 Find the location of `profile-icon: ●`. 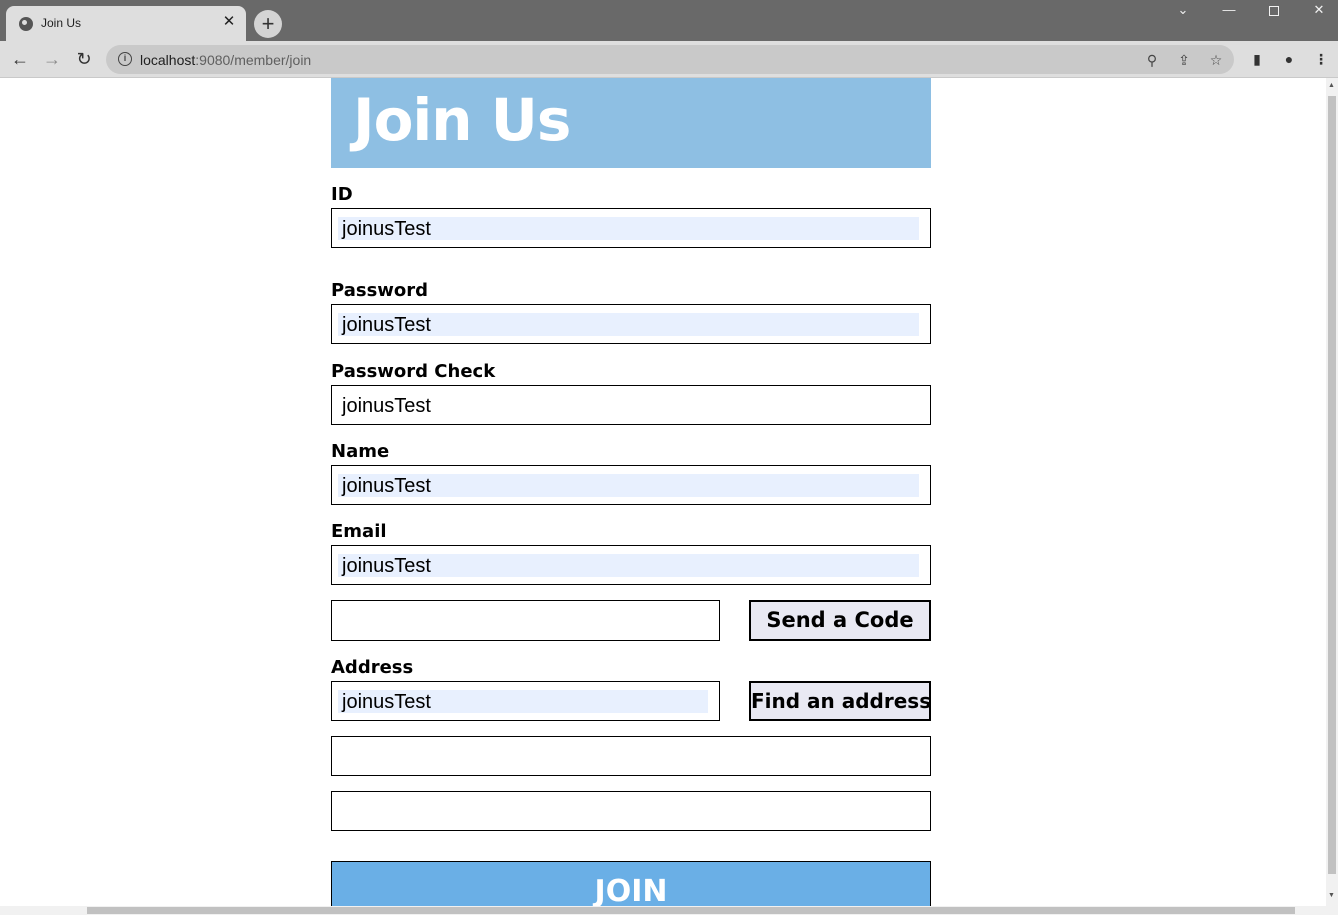

profile-icon: ● is located at coordinates (1289, 59).